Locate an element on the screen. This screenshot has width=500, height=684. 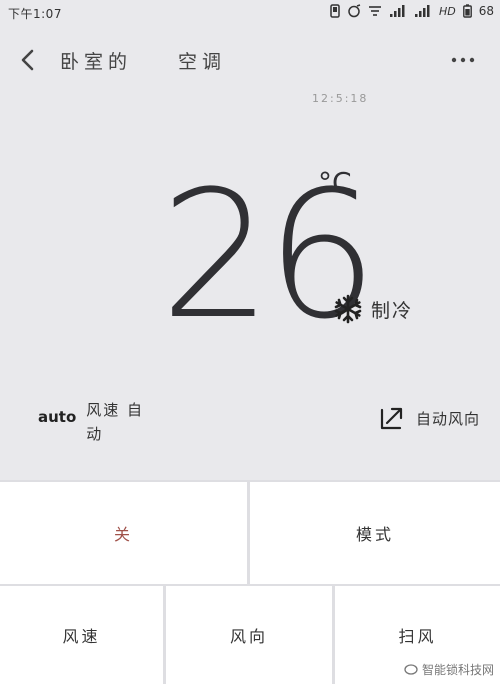
wifi-icon is located at coordinates (374, 11).